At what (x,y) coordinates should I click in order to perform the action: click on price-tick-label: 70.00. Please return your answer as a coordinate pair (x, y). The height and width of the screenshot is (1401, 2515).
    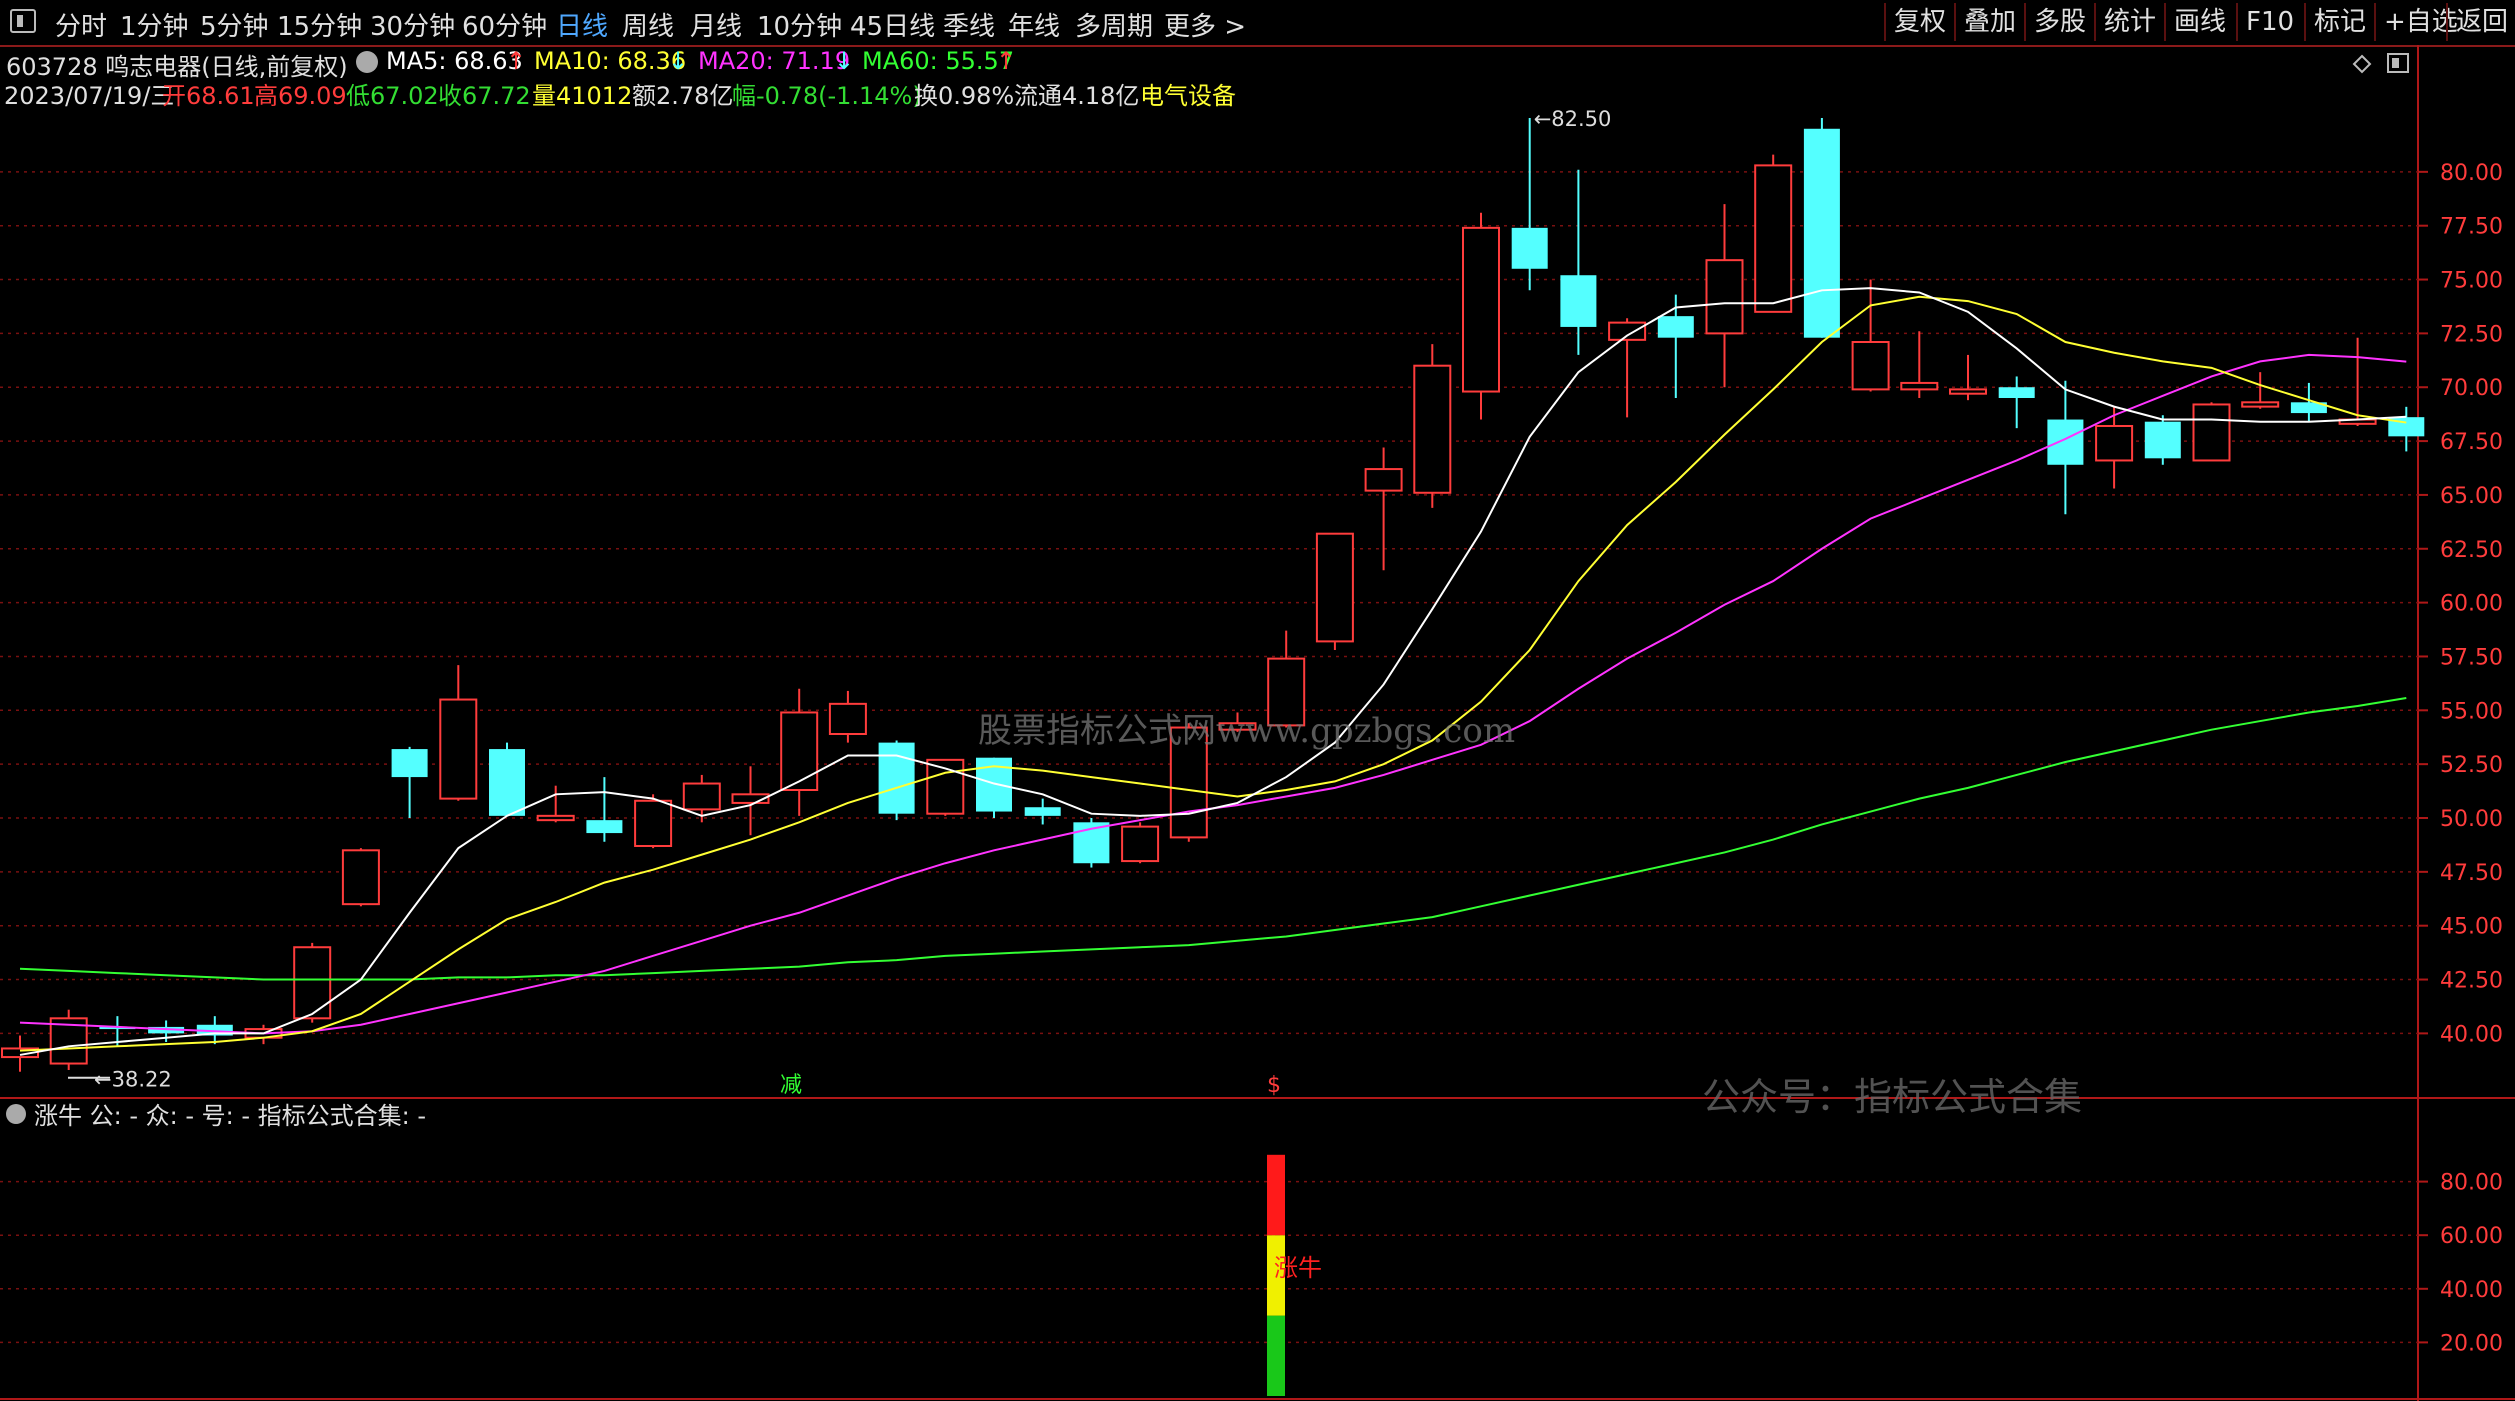
    Looking at the image, I should click on (2471, 388).